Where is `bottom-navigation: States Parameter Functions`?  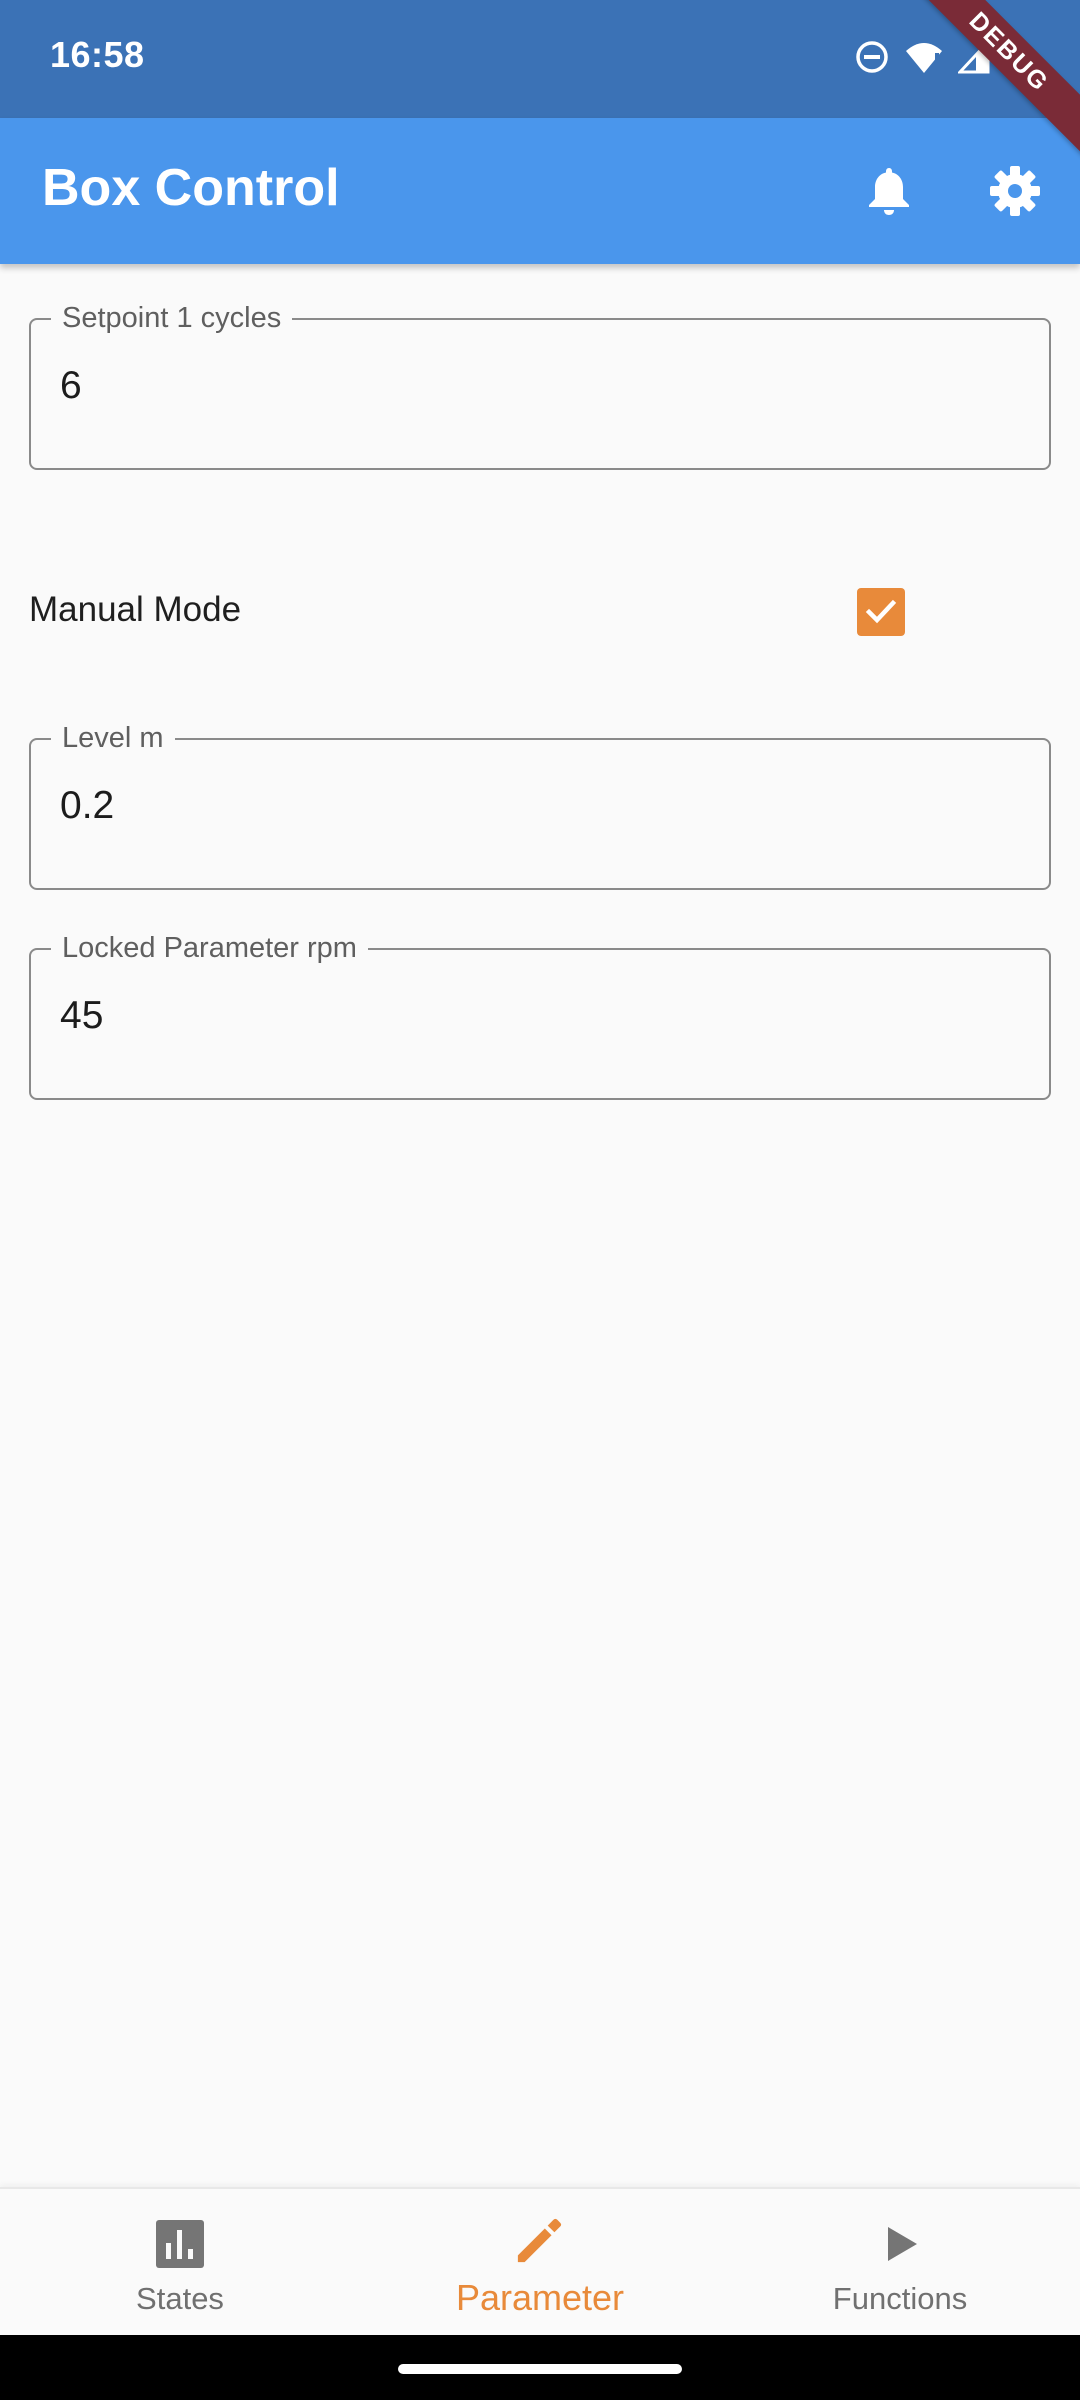 bottom-navigation: States Parameter Functions is located at coordinates (540, 2262).